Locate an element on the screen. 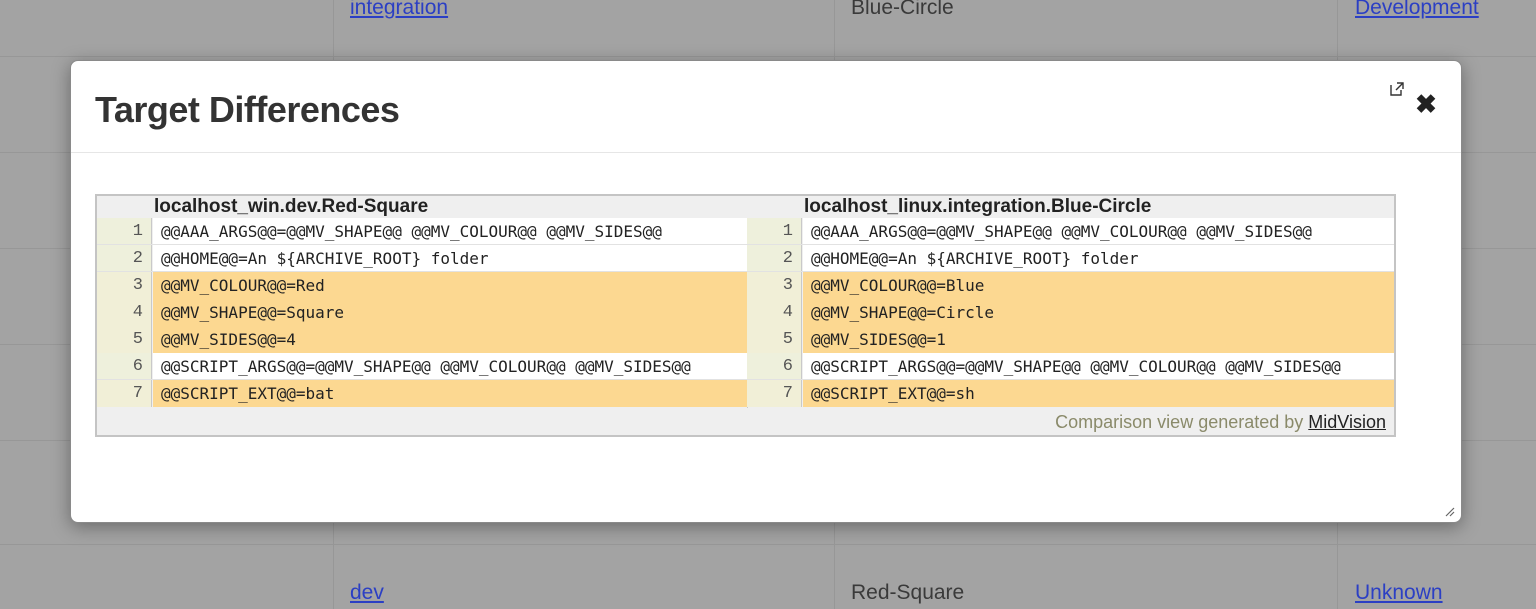 Image resolution: width=1536 pixels, height=609 pixels. line-content: @@MV_SHAPE@@=Circle is located at coordinates (1098, 312).